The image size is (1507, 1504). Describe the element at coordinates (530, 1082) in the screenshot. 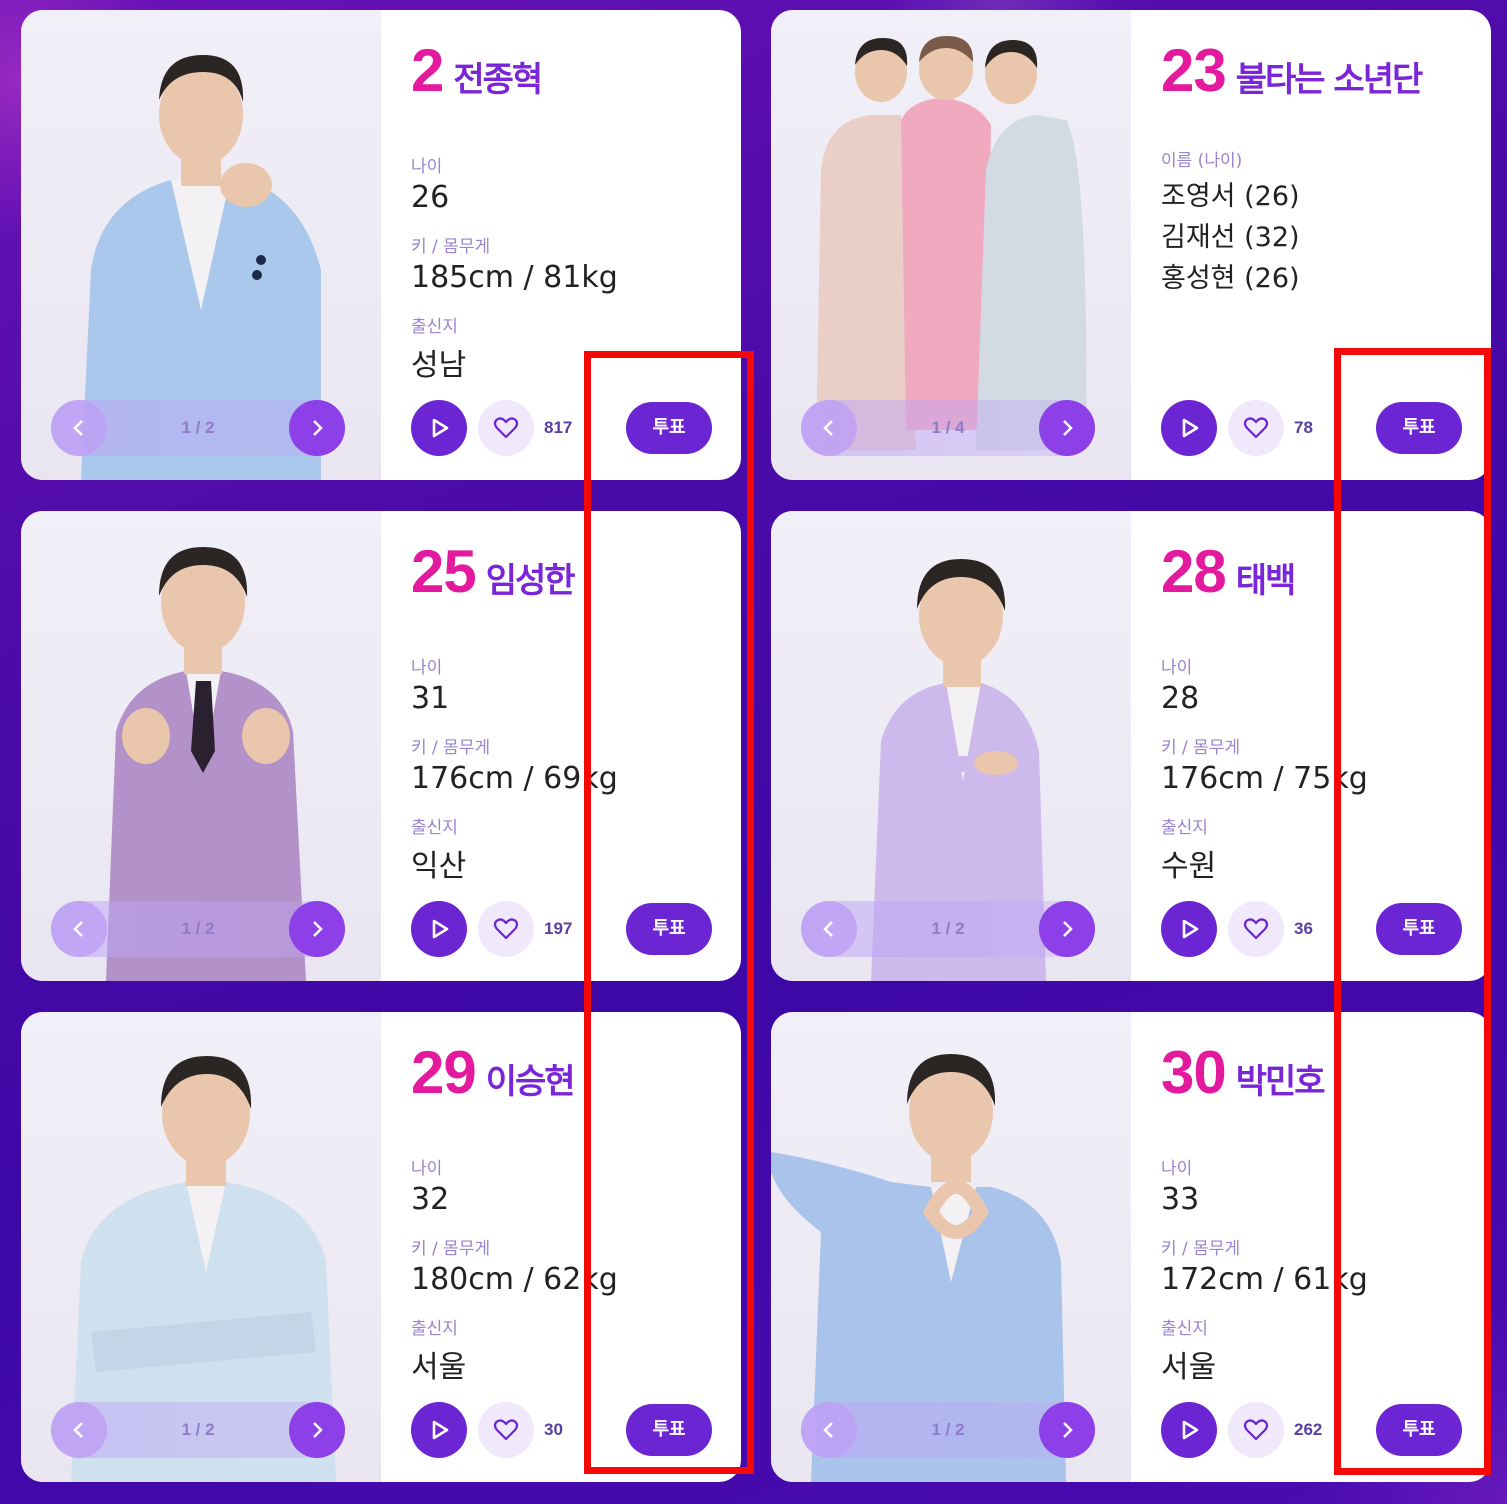

I see `candidate-name: 이승현` at that location.